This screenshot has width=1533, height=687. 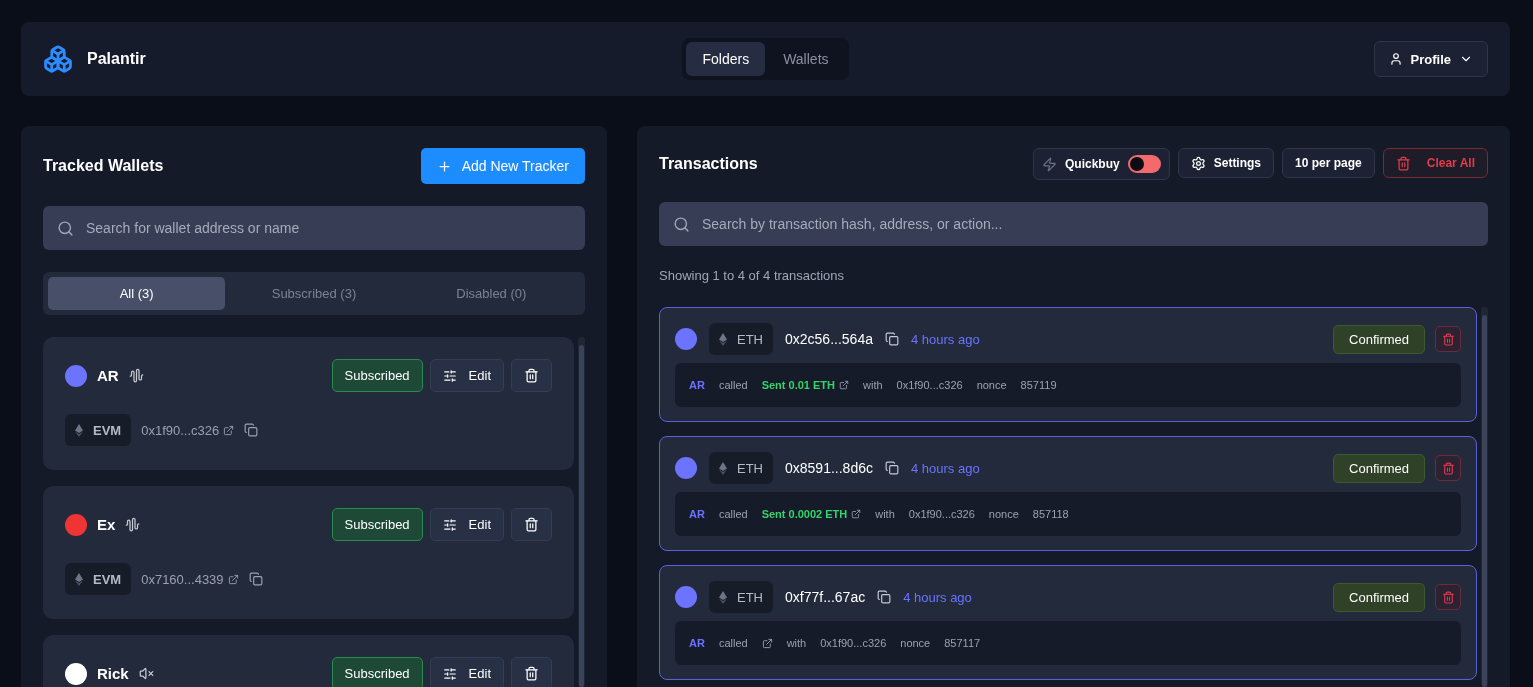 I want to click on transaction-hash: 0x8591...8d6c, so click(x=829, y=468).